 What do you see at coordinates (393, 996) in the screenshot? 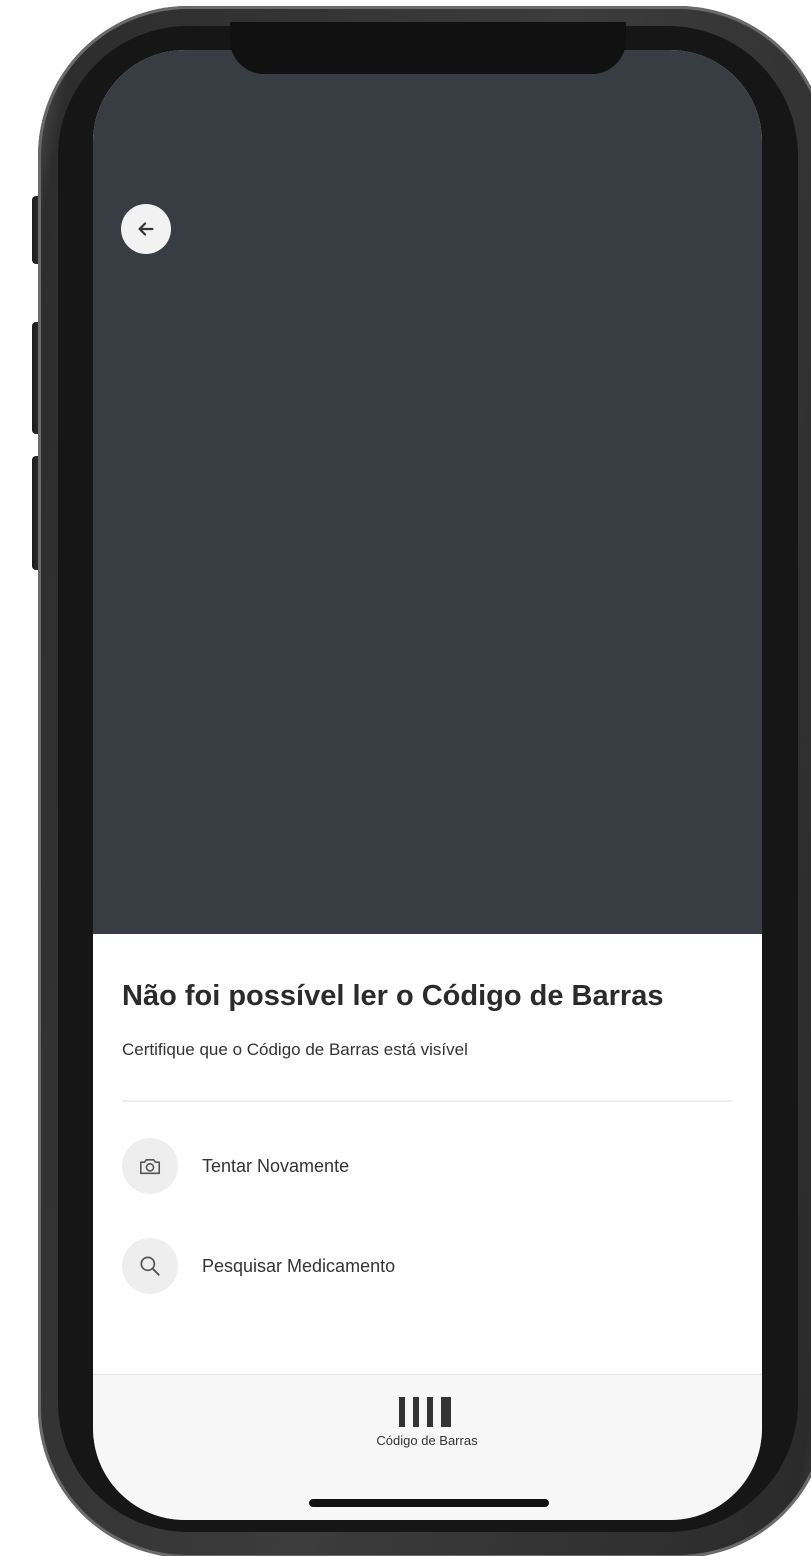
I see `error-title: Não foi possível ler o Código de Barras` at bounding box center [393, 996].